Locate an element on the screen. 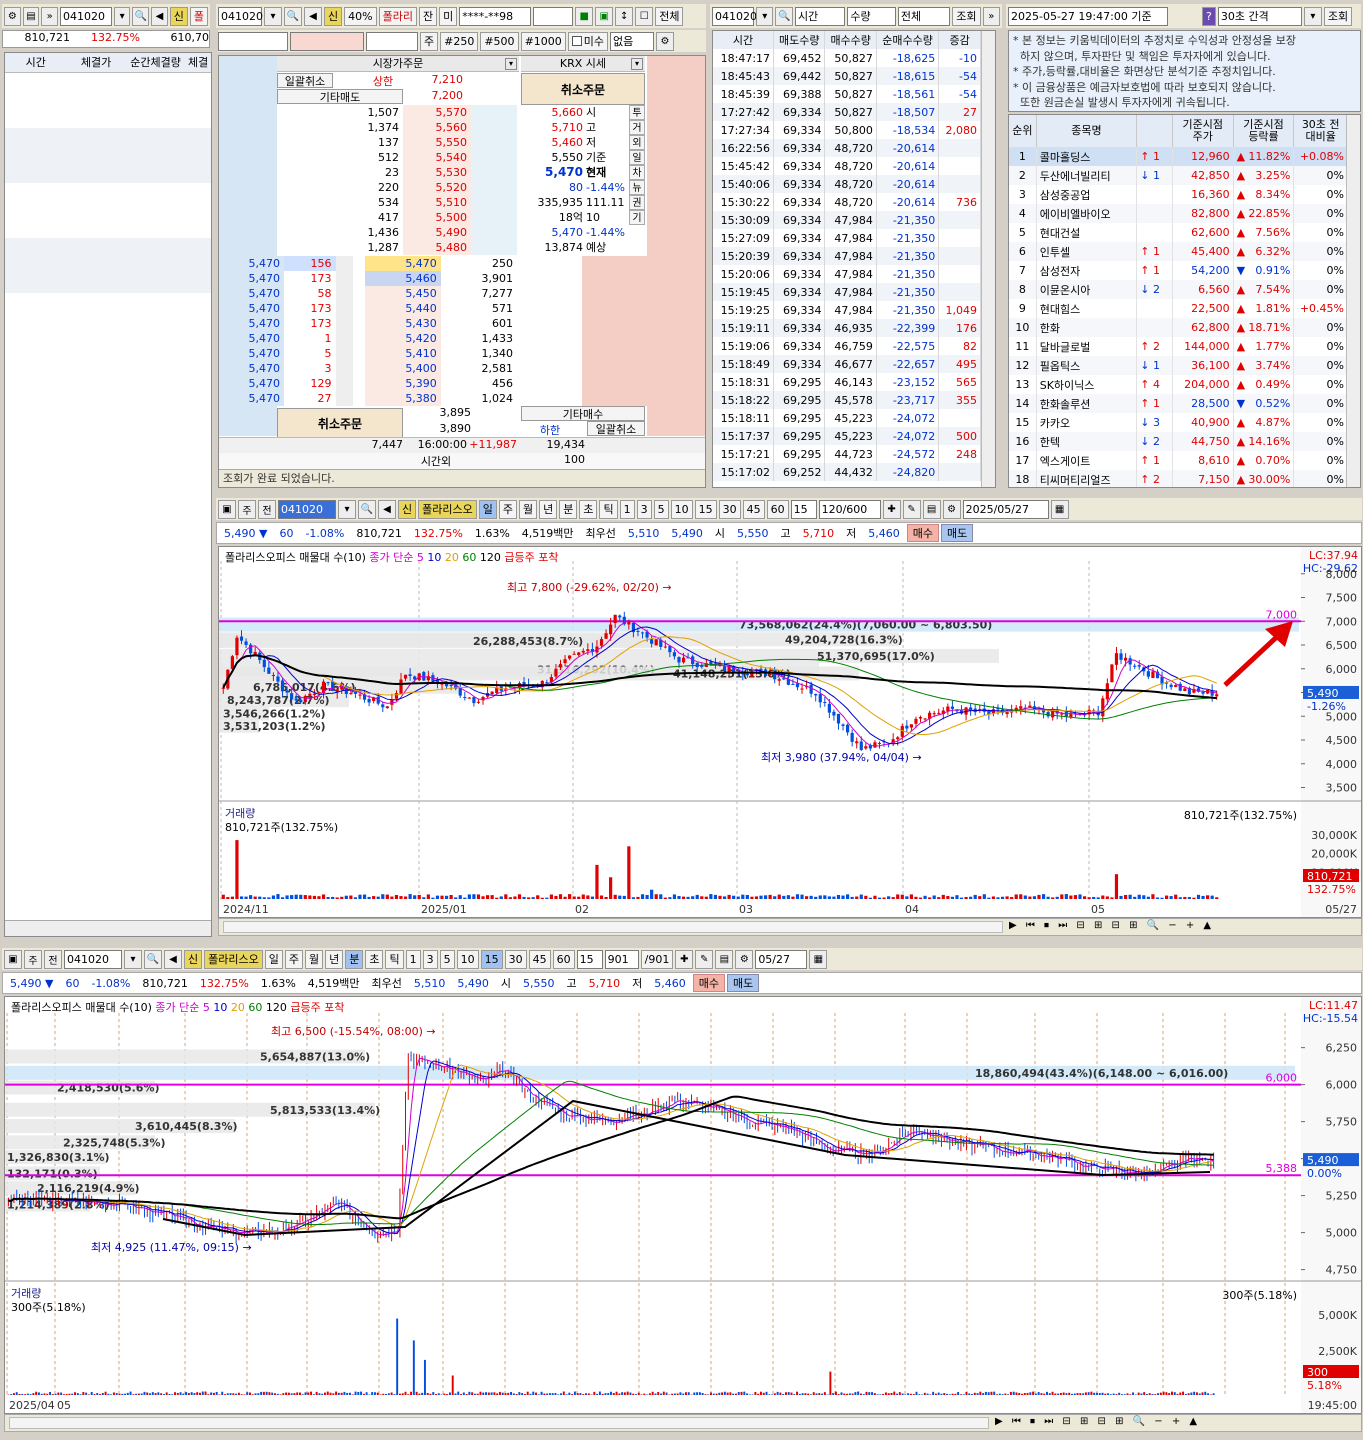 Image resolution: width=1363 pixels, height=1440 pixels. rank-stock-name: 두산에너빌리티 is located at coordinates (1087, 175).